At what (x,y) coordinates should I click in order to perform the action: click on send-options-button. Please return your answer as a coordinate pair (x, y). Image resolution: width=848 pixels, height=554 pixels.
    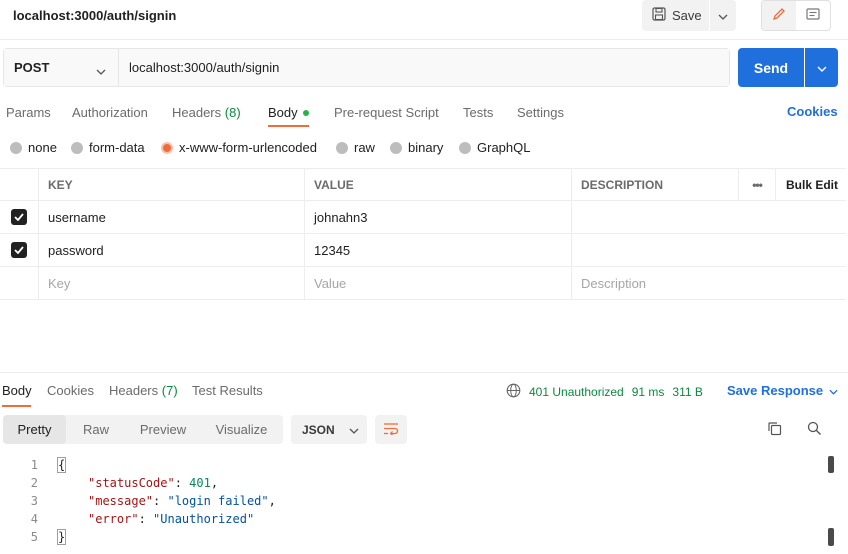
    Looking at the image, I should click on (821, 67).